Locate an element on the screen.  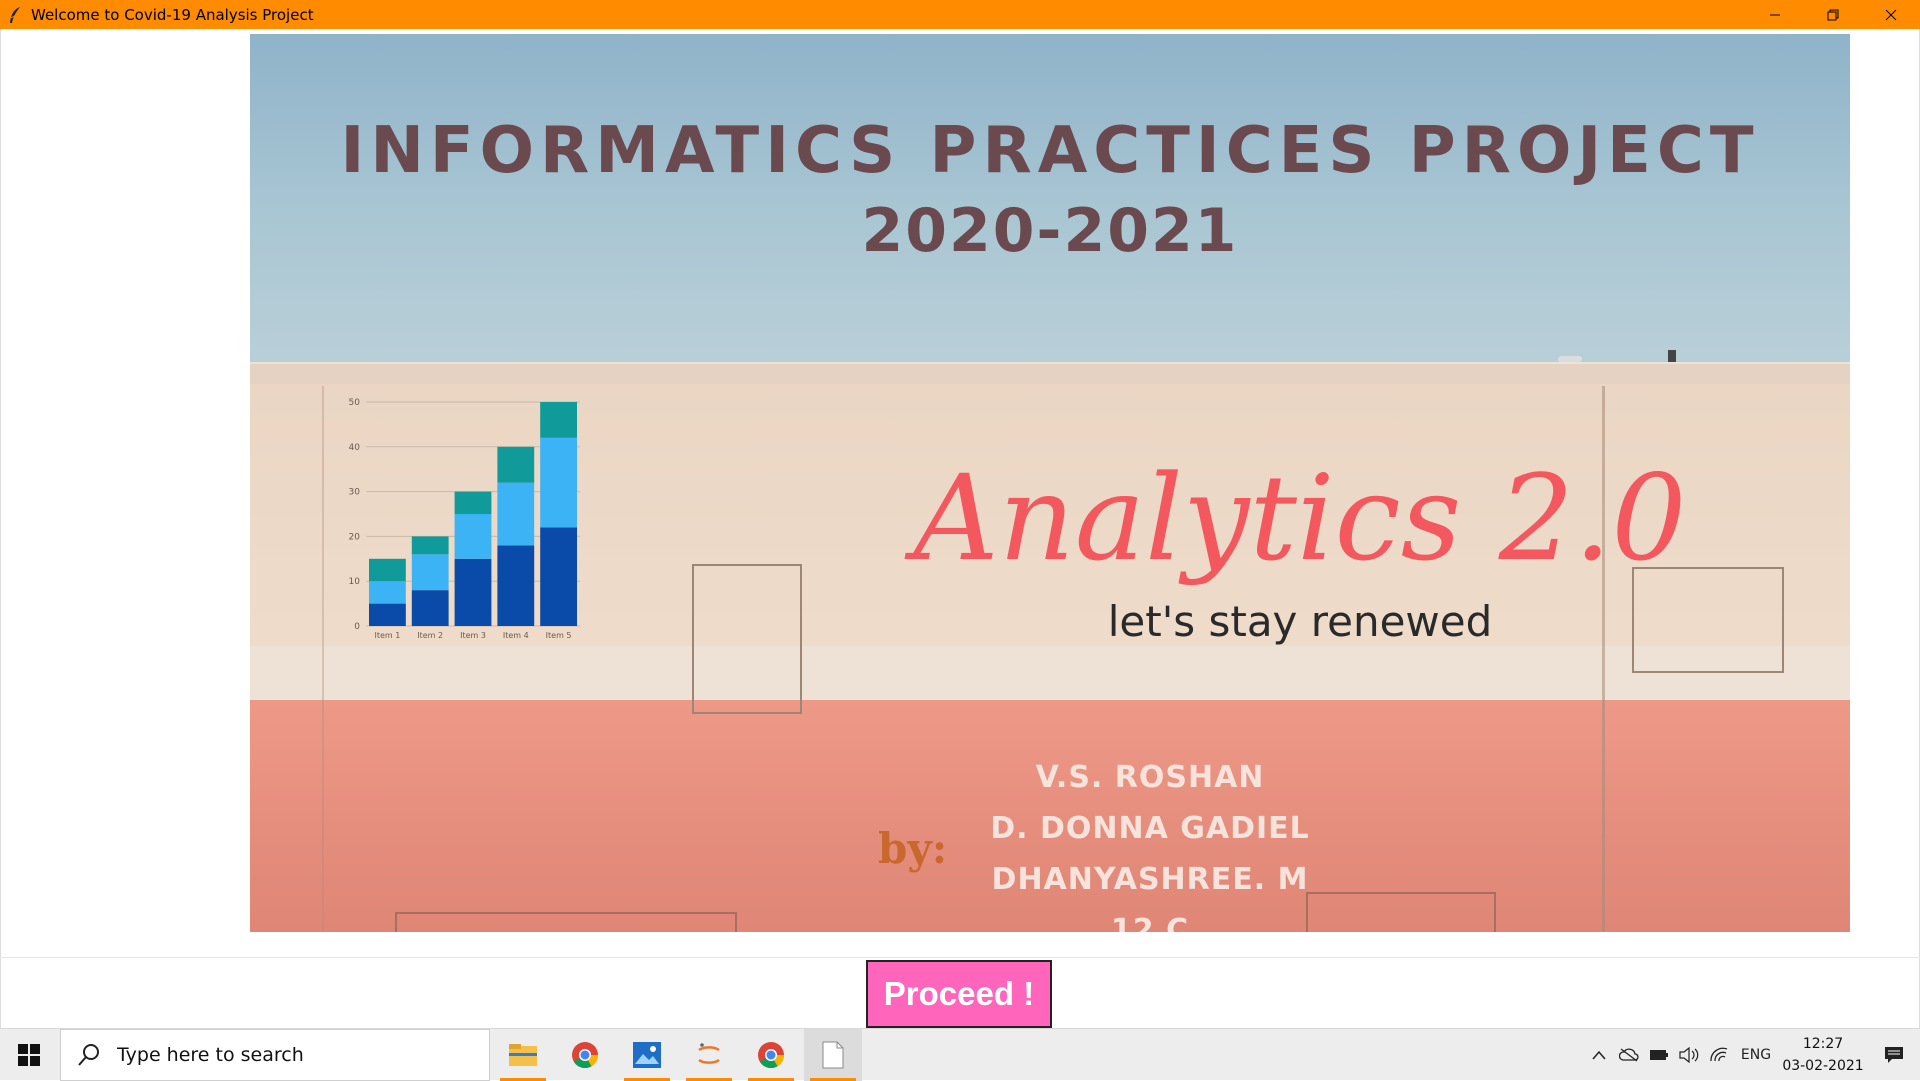
document-icon is located at coordinates (833, 1055).